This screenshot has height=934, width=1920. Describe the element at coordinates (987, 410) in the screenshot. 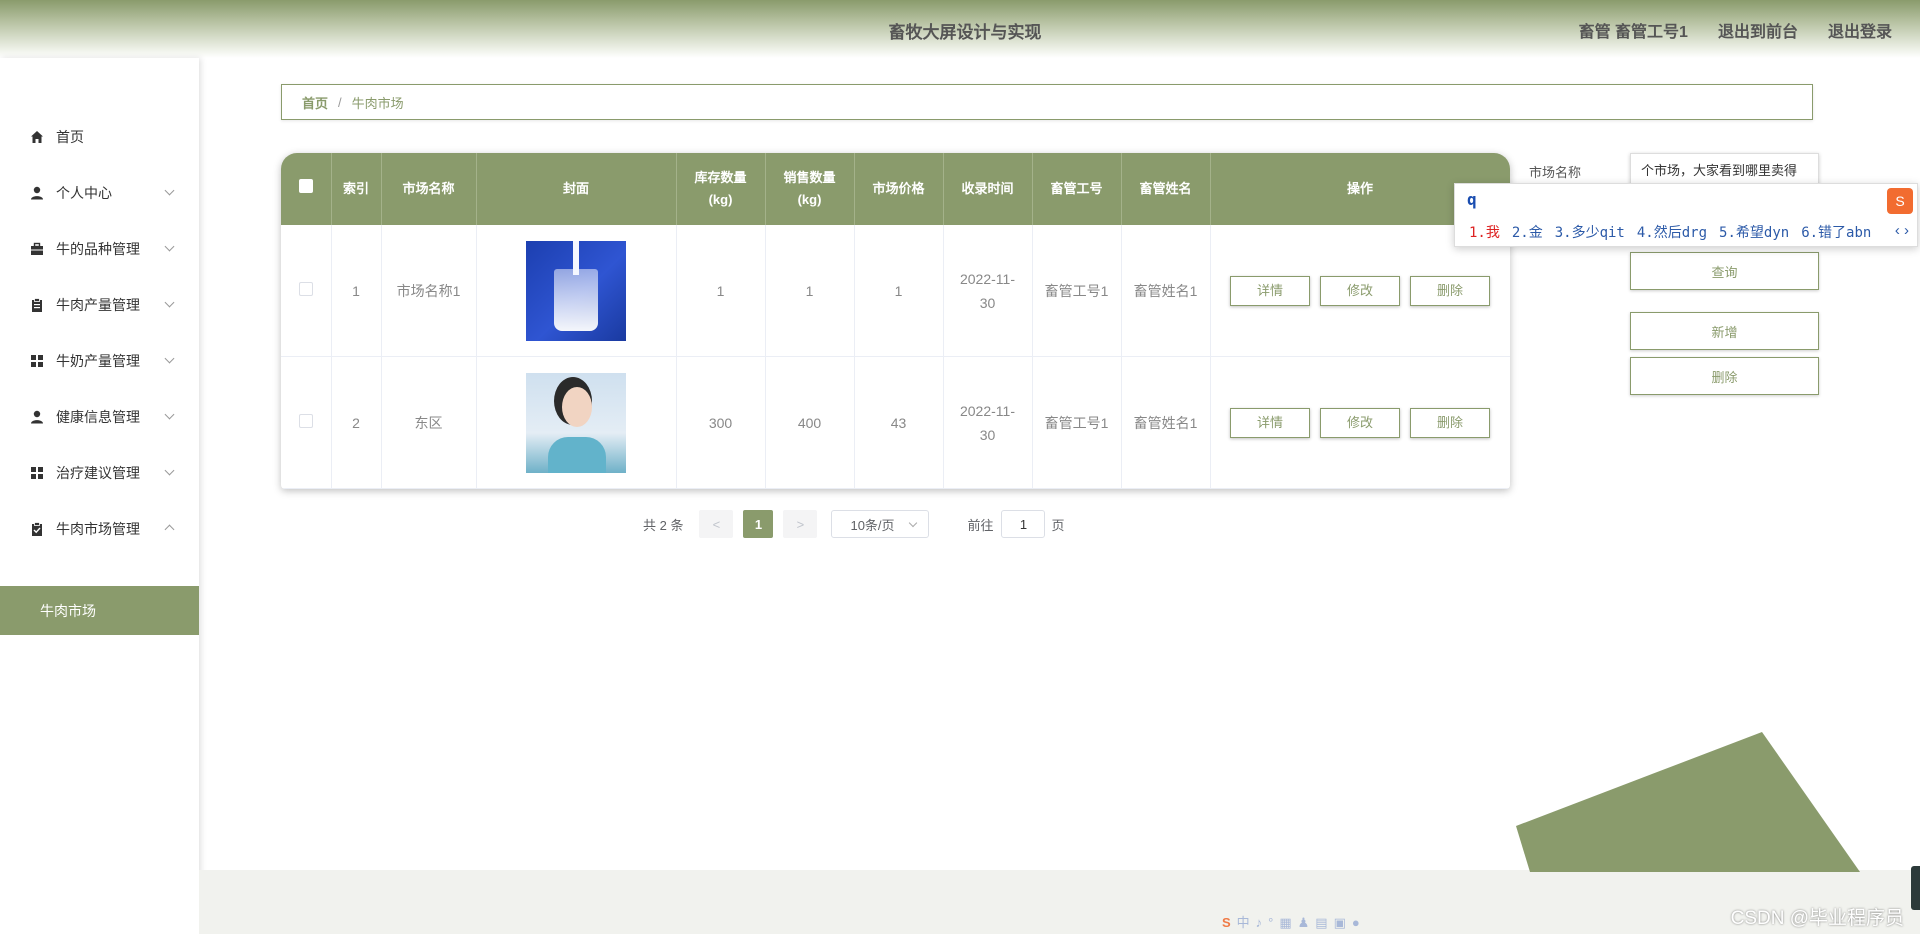

I see `date-line: 2022-11-` at that location.